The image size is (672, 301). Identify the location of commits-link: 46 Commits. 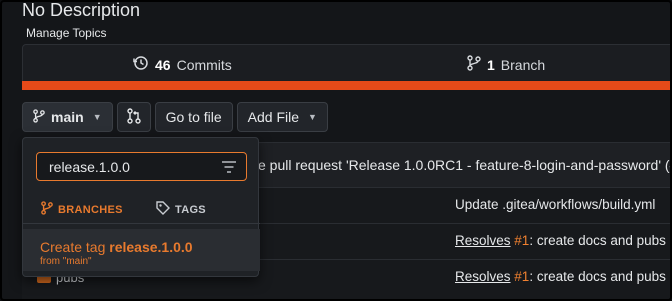
(182, 64).